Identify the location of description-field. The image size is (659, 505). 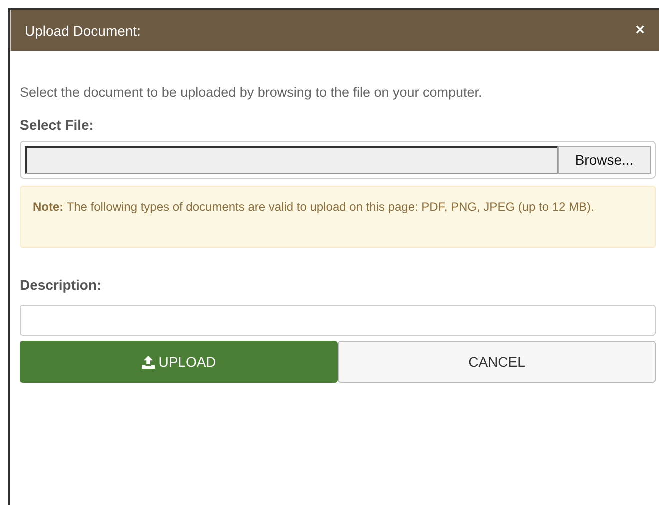
(338, 320).